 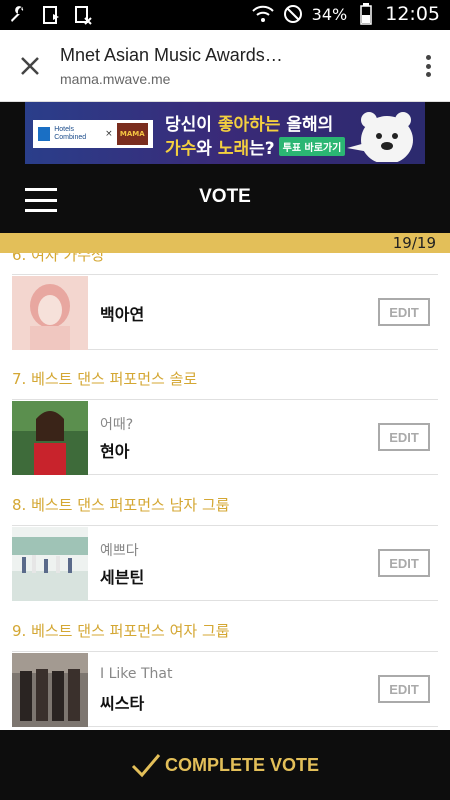 I want to click on vote-progress-bar: 19/19, so click(x=225, y=243).